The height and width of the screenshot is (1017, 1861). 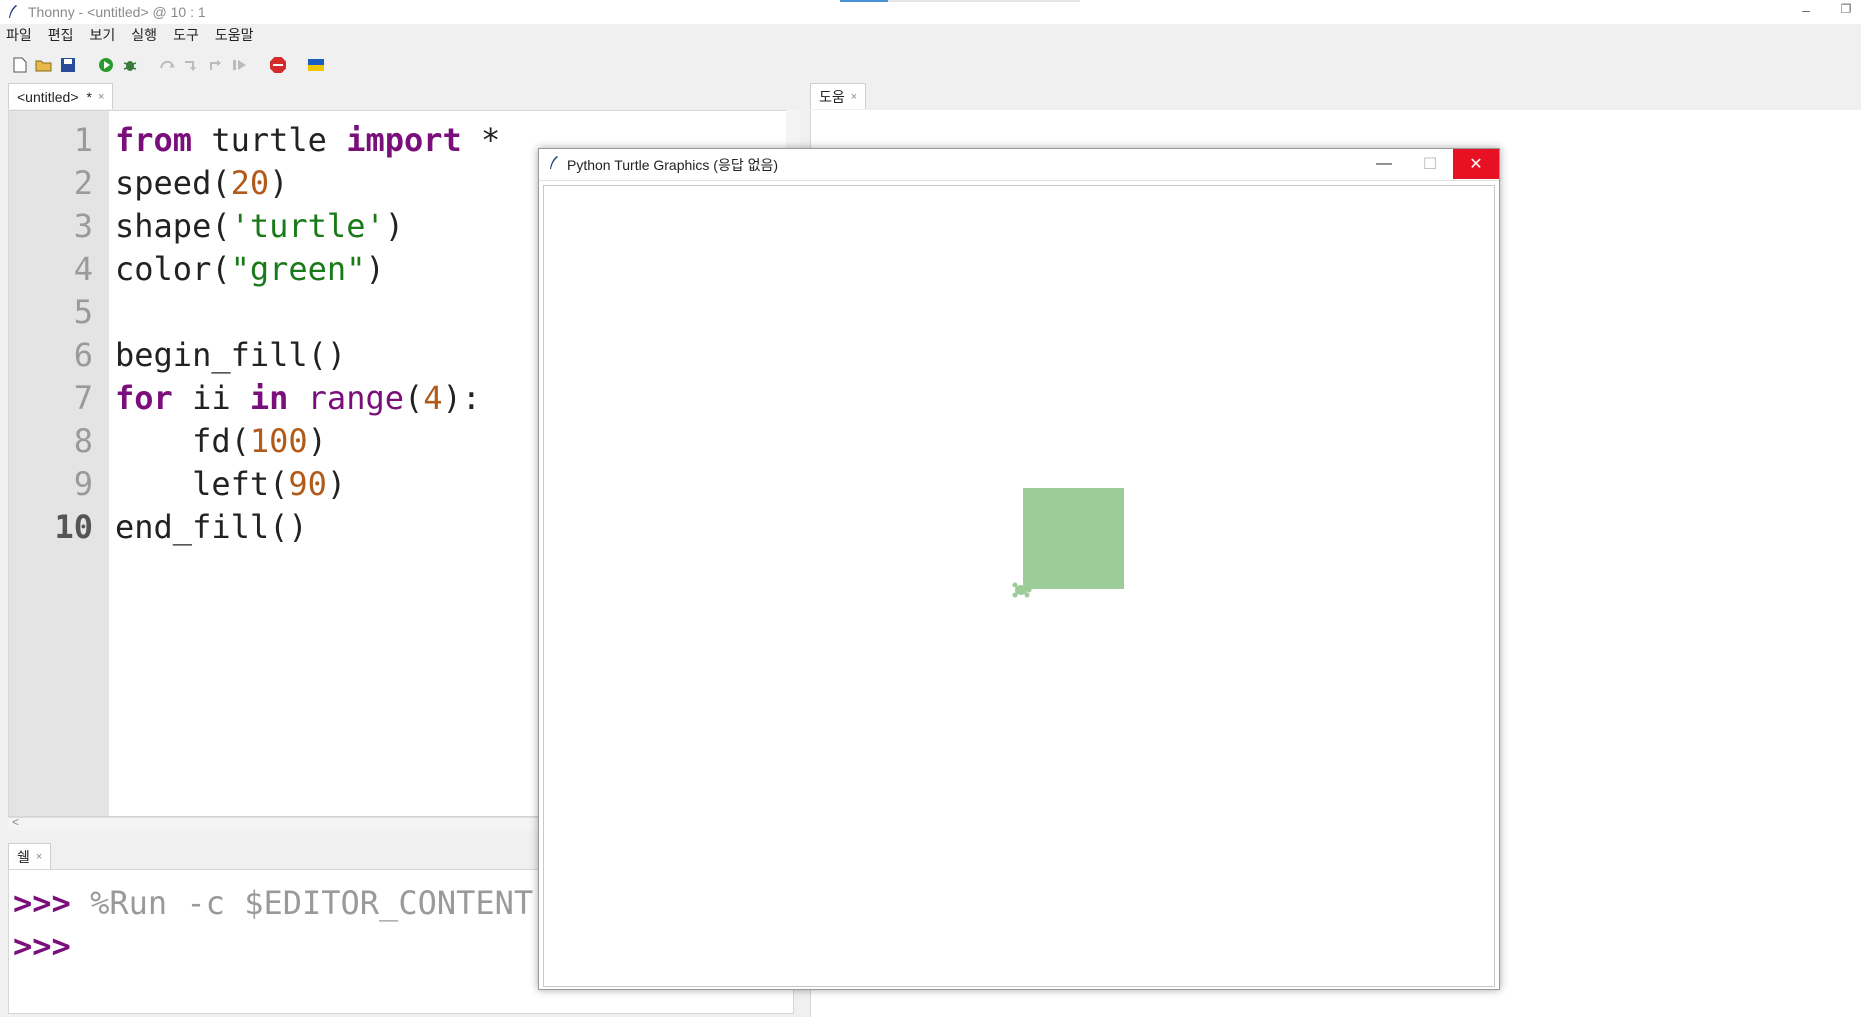 What do you see at coordinates (83, 355) in the screenshot?
I see `line-number: 6` at bounding box center [83, 355].